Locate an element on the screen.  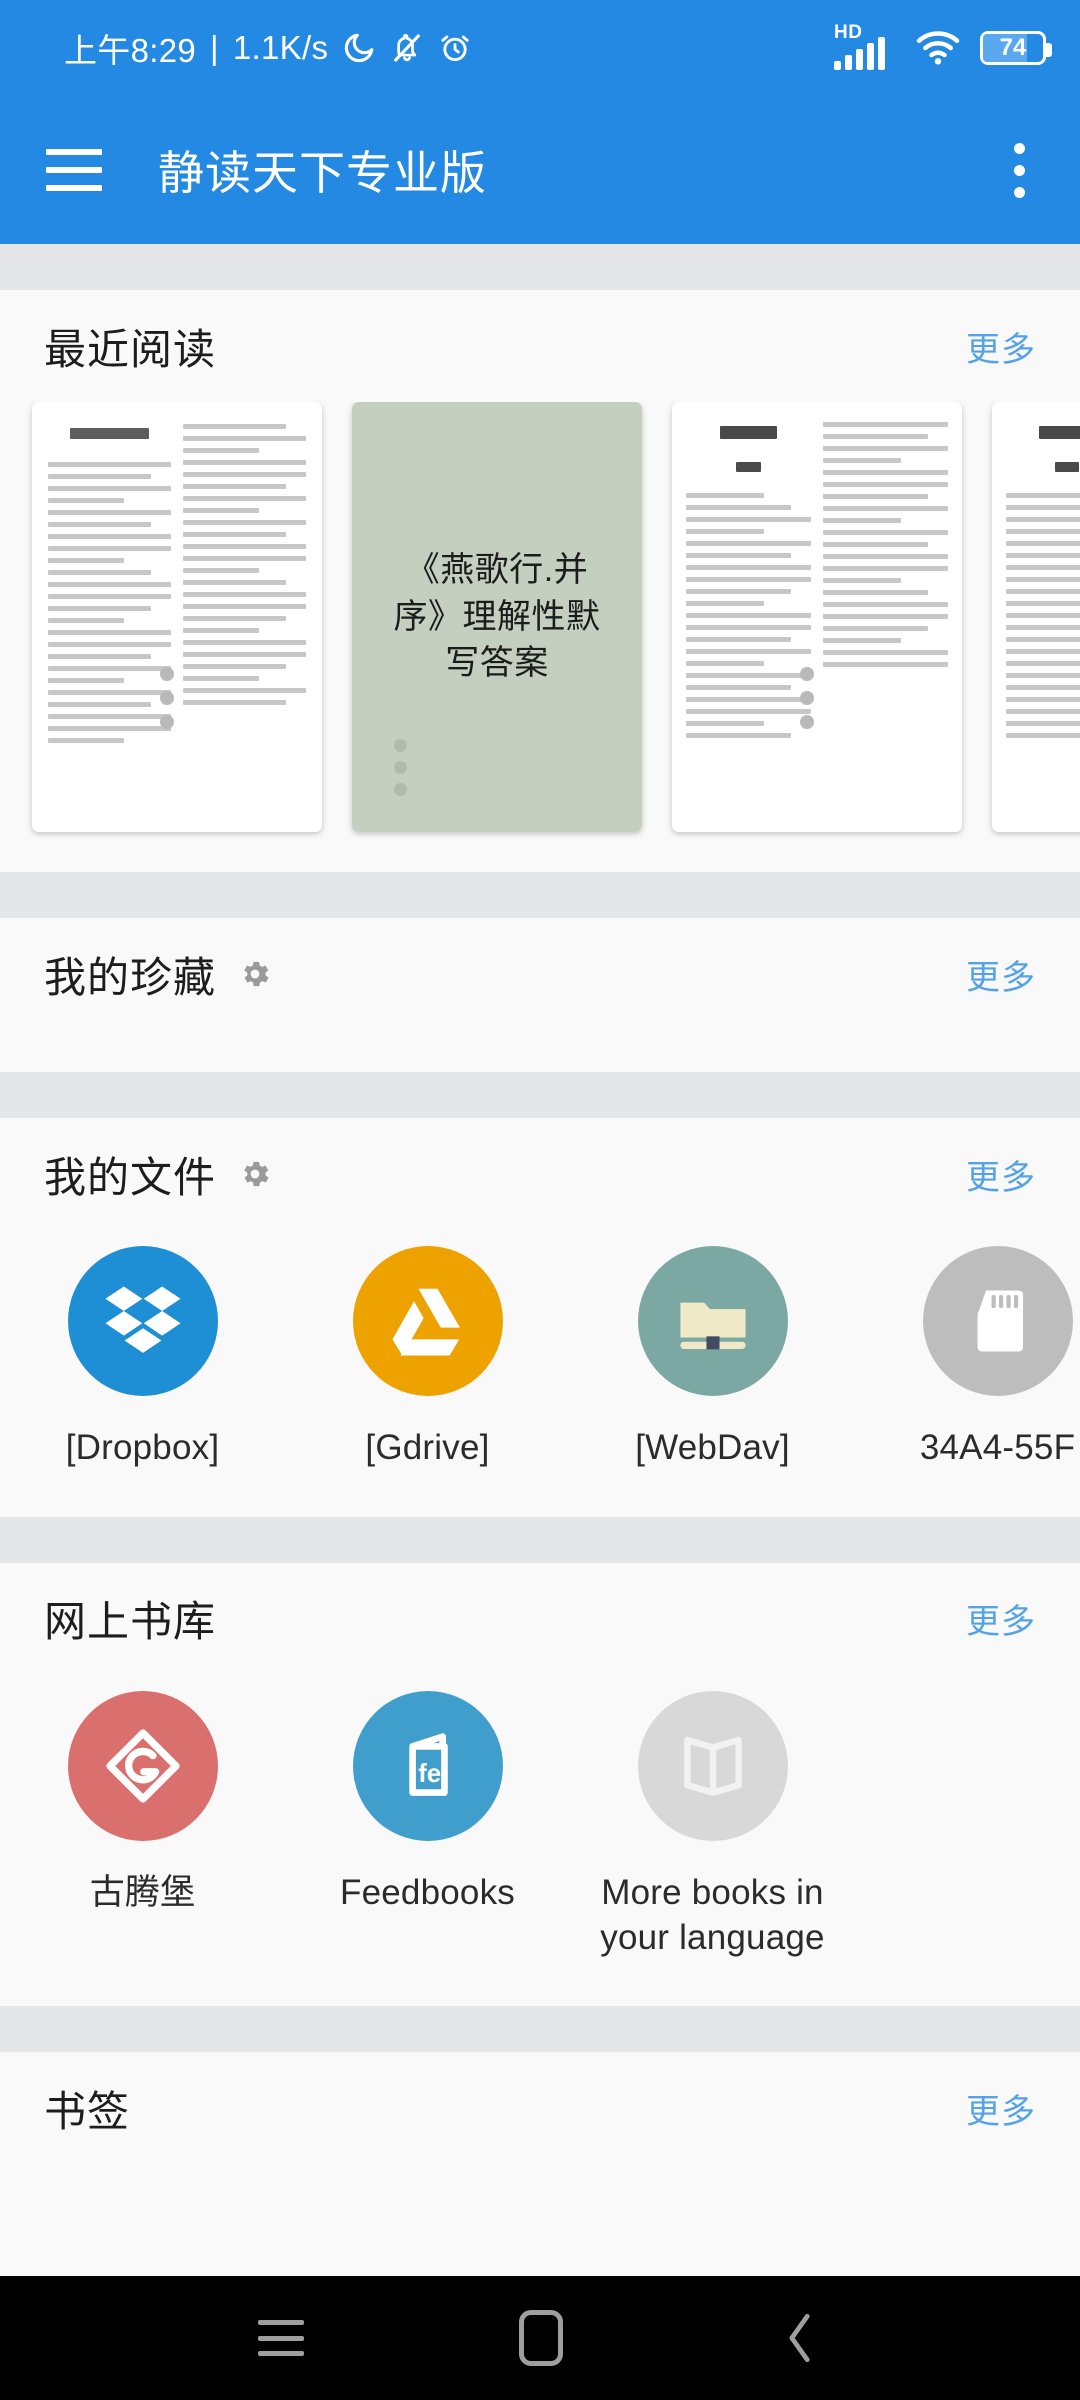
wifi-icon is located at coordinates (938, 48).